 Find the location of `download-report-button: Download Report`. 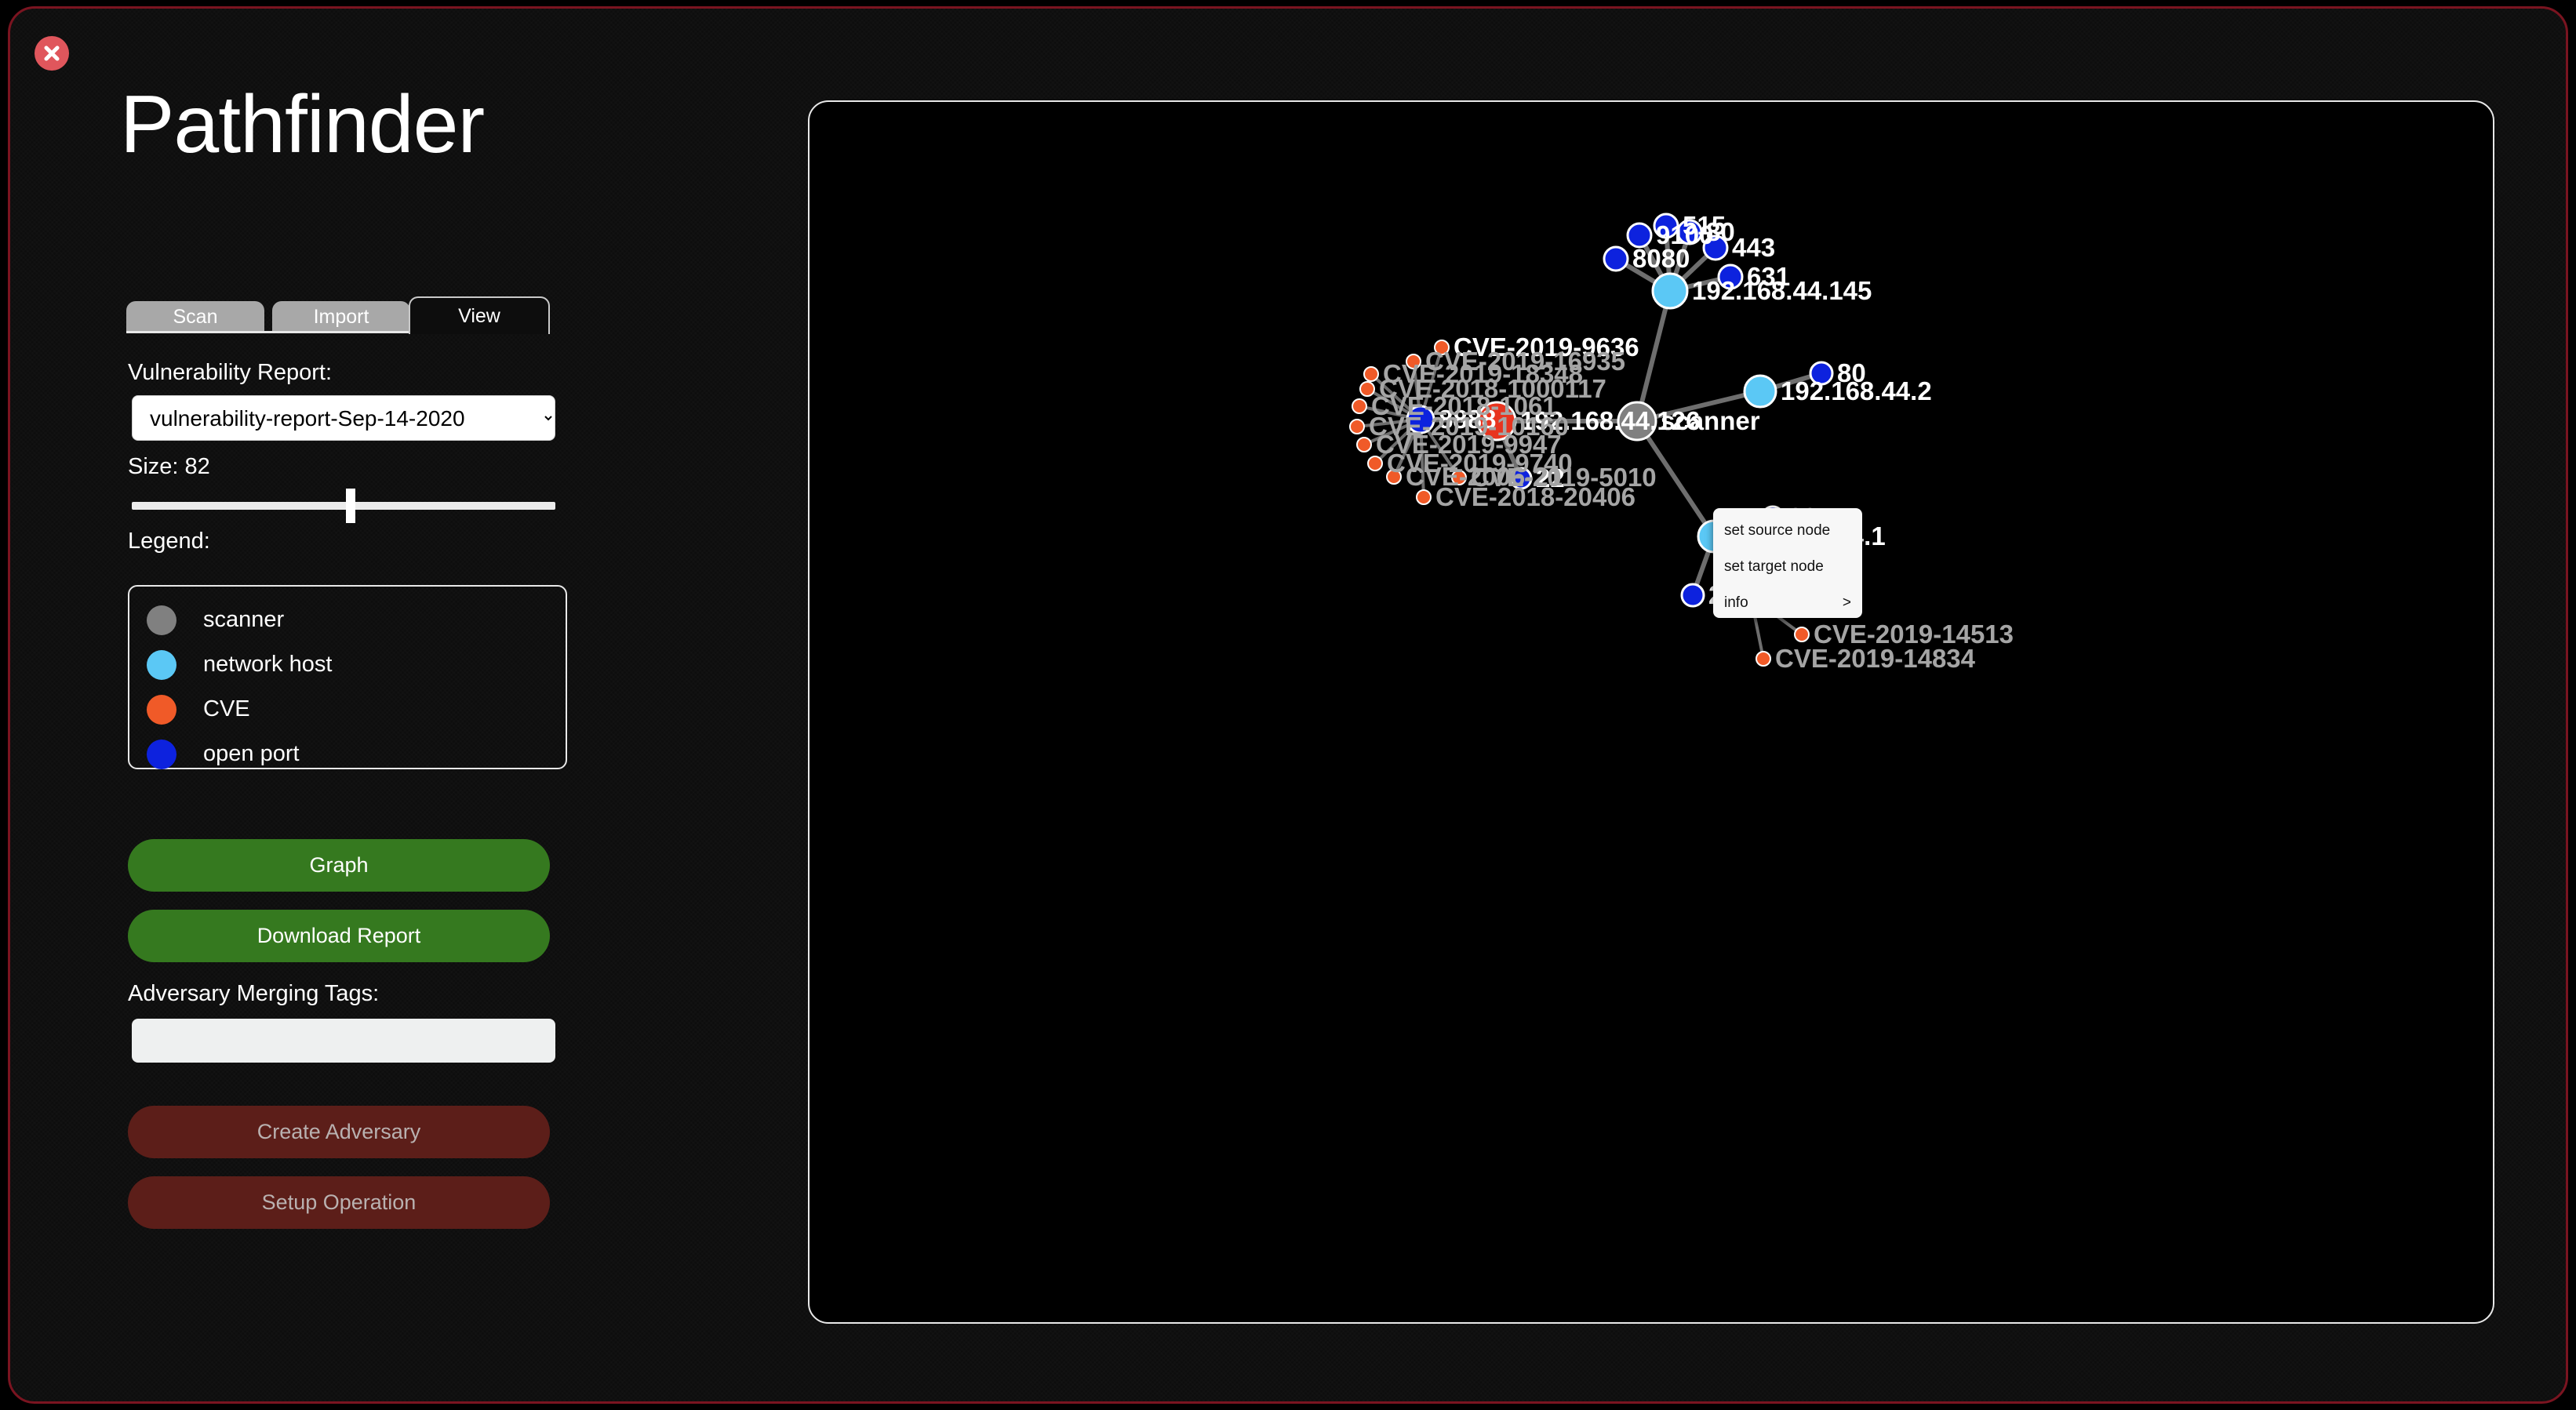

download-report-button: Download Report is located at coordinates (339, 936).